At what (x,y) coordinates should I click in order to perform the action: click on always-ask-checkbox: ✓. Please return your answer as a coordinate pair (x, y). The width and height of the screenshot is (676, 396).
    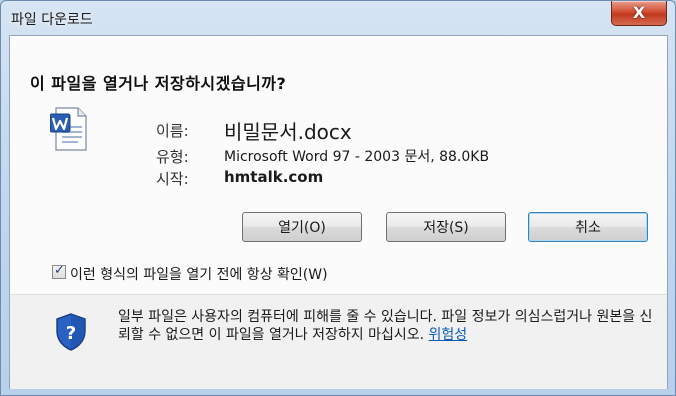
    Looking at the image, I should click on (59, 271).